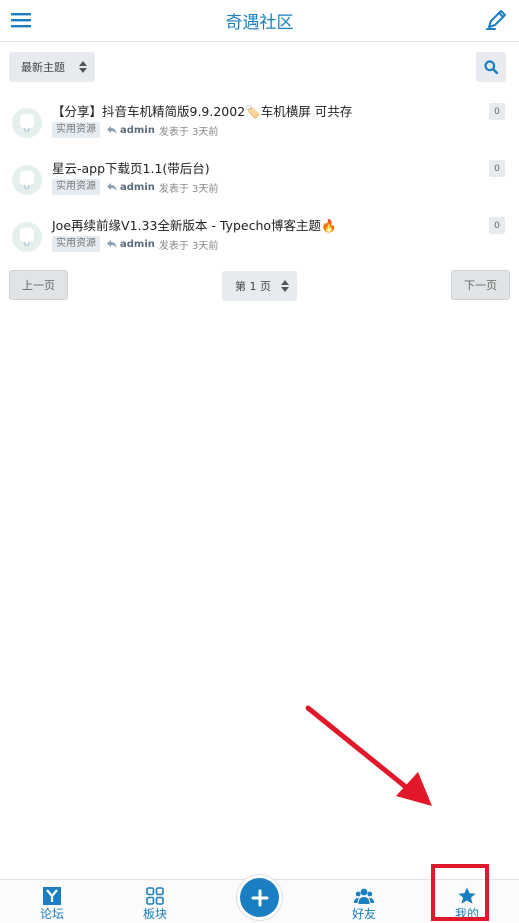  I want to click on page-title: 奇遇社区, so click(259, 23).